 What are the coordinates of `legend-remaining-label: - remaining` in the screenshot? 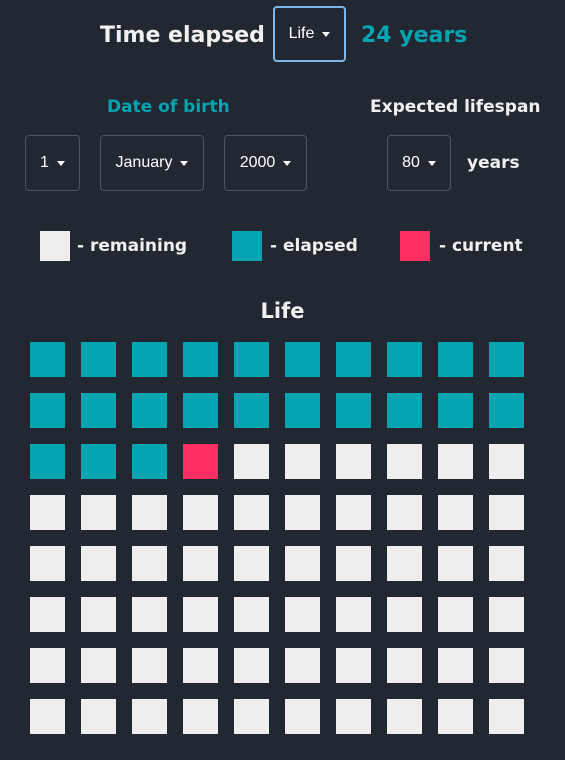 It's located at (132, 246).